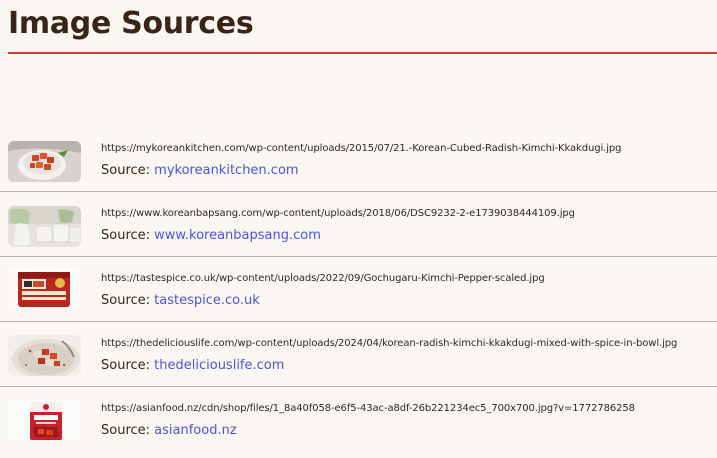  I want to click on source-line: Source: asianfood.nz, so click(169, 430).